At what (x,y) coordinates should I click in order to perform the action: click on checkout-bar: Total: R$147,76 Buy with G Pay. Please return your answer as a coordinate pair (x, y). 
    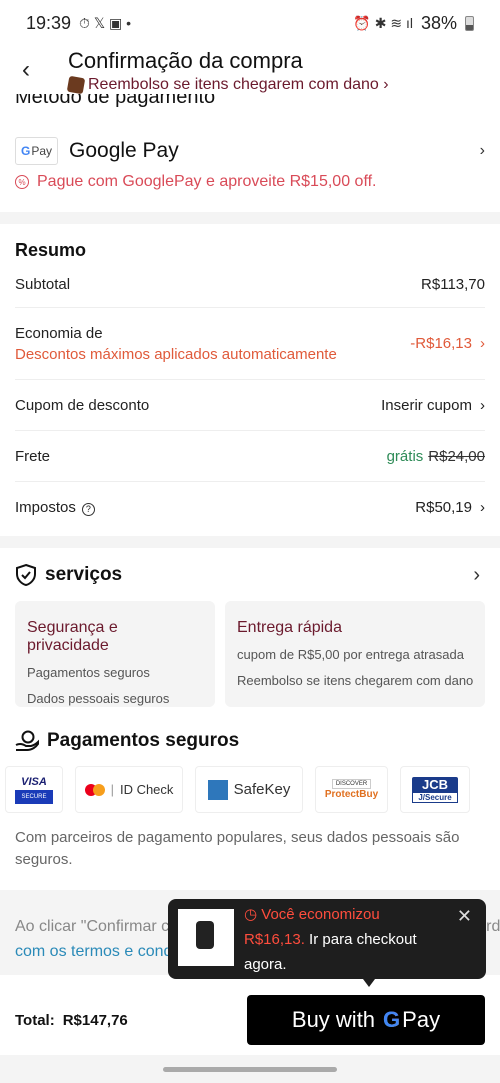
    Looking at the image, I should click on (250, 1020).